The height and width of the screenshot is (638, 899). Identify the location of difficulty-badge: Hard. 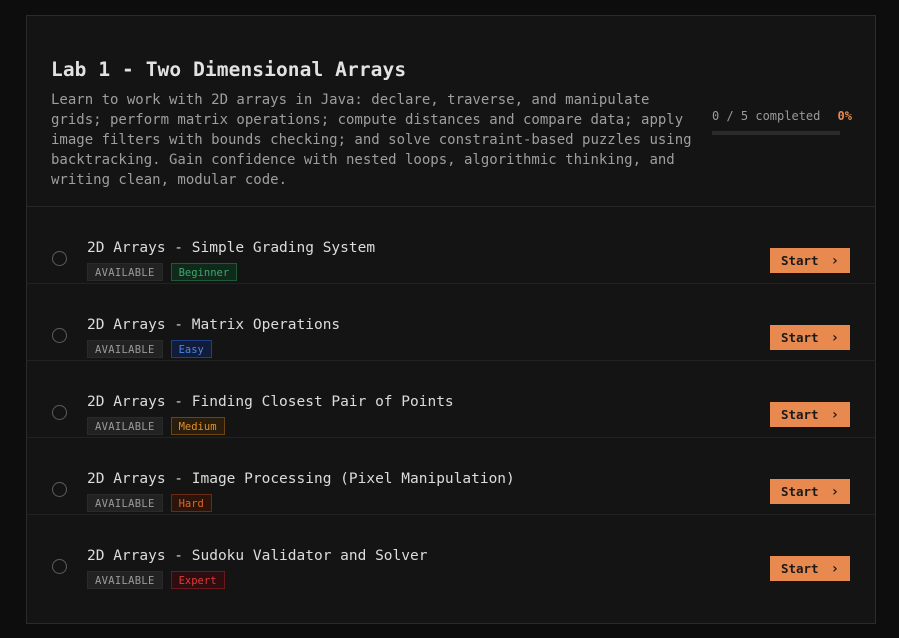
(191, 503).